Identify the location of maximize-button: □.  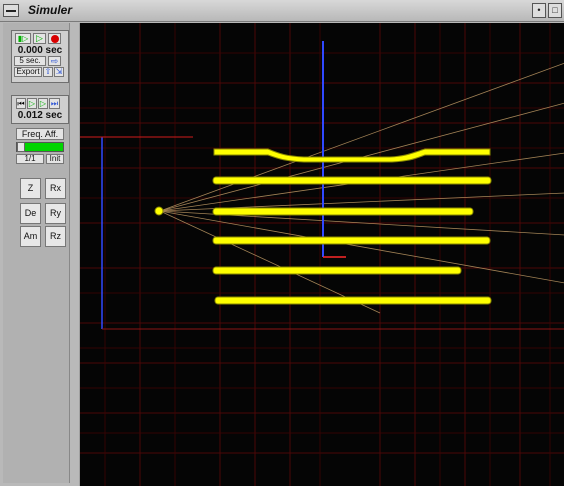
(555, 10).